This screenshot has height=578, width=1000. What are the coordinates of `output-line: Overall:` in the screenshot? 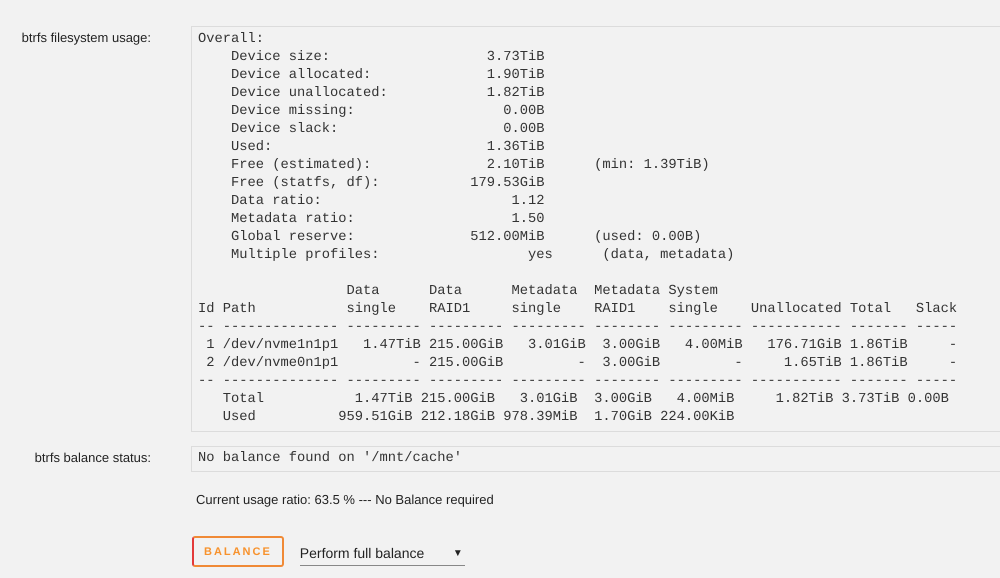 It's located at (231, 40).